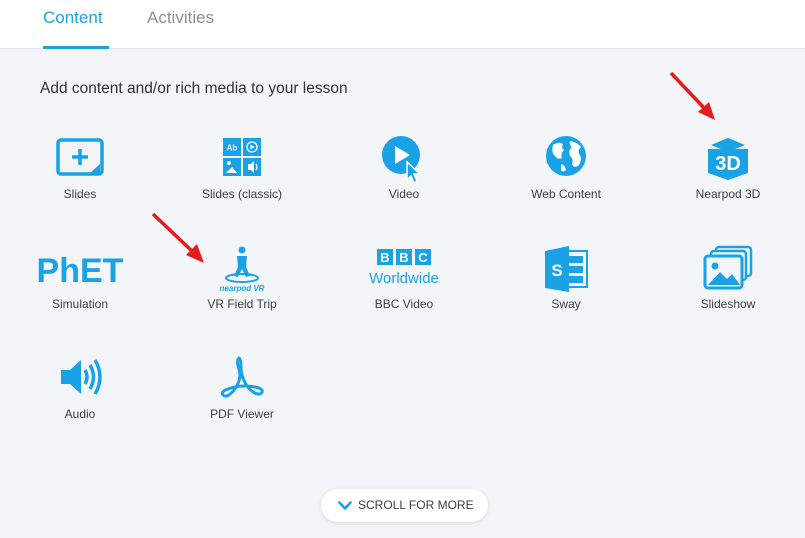 The width and height of the screenshot is (805, 538). What do you see at coordinates (423, 257) in the screenshot?
I see `svg-text: C` at bounding box center [423, 257].